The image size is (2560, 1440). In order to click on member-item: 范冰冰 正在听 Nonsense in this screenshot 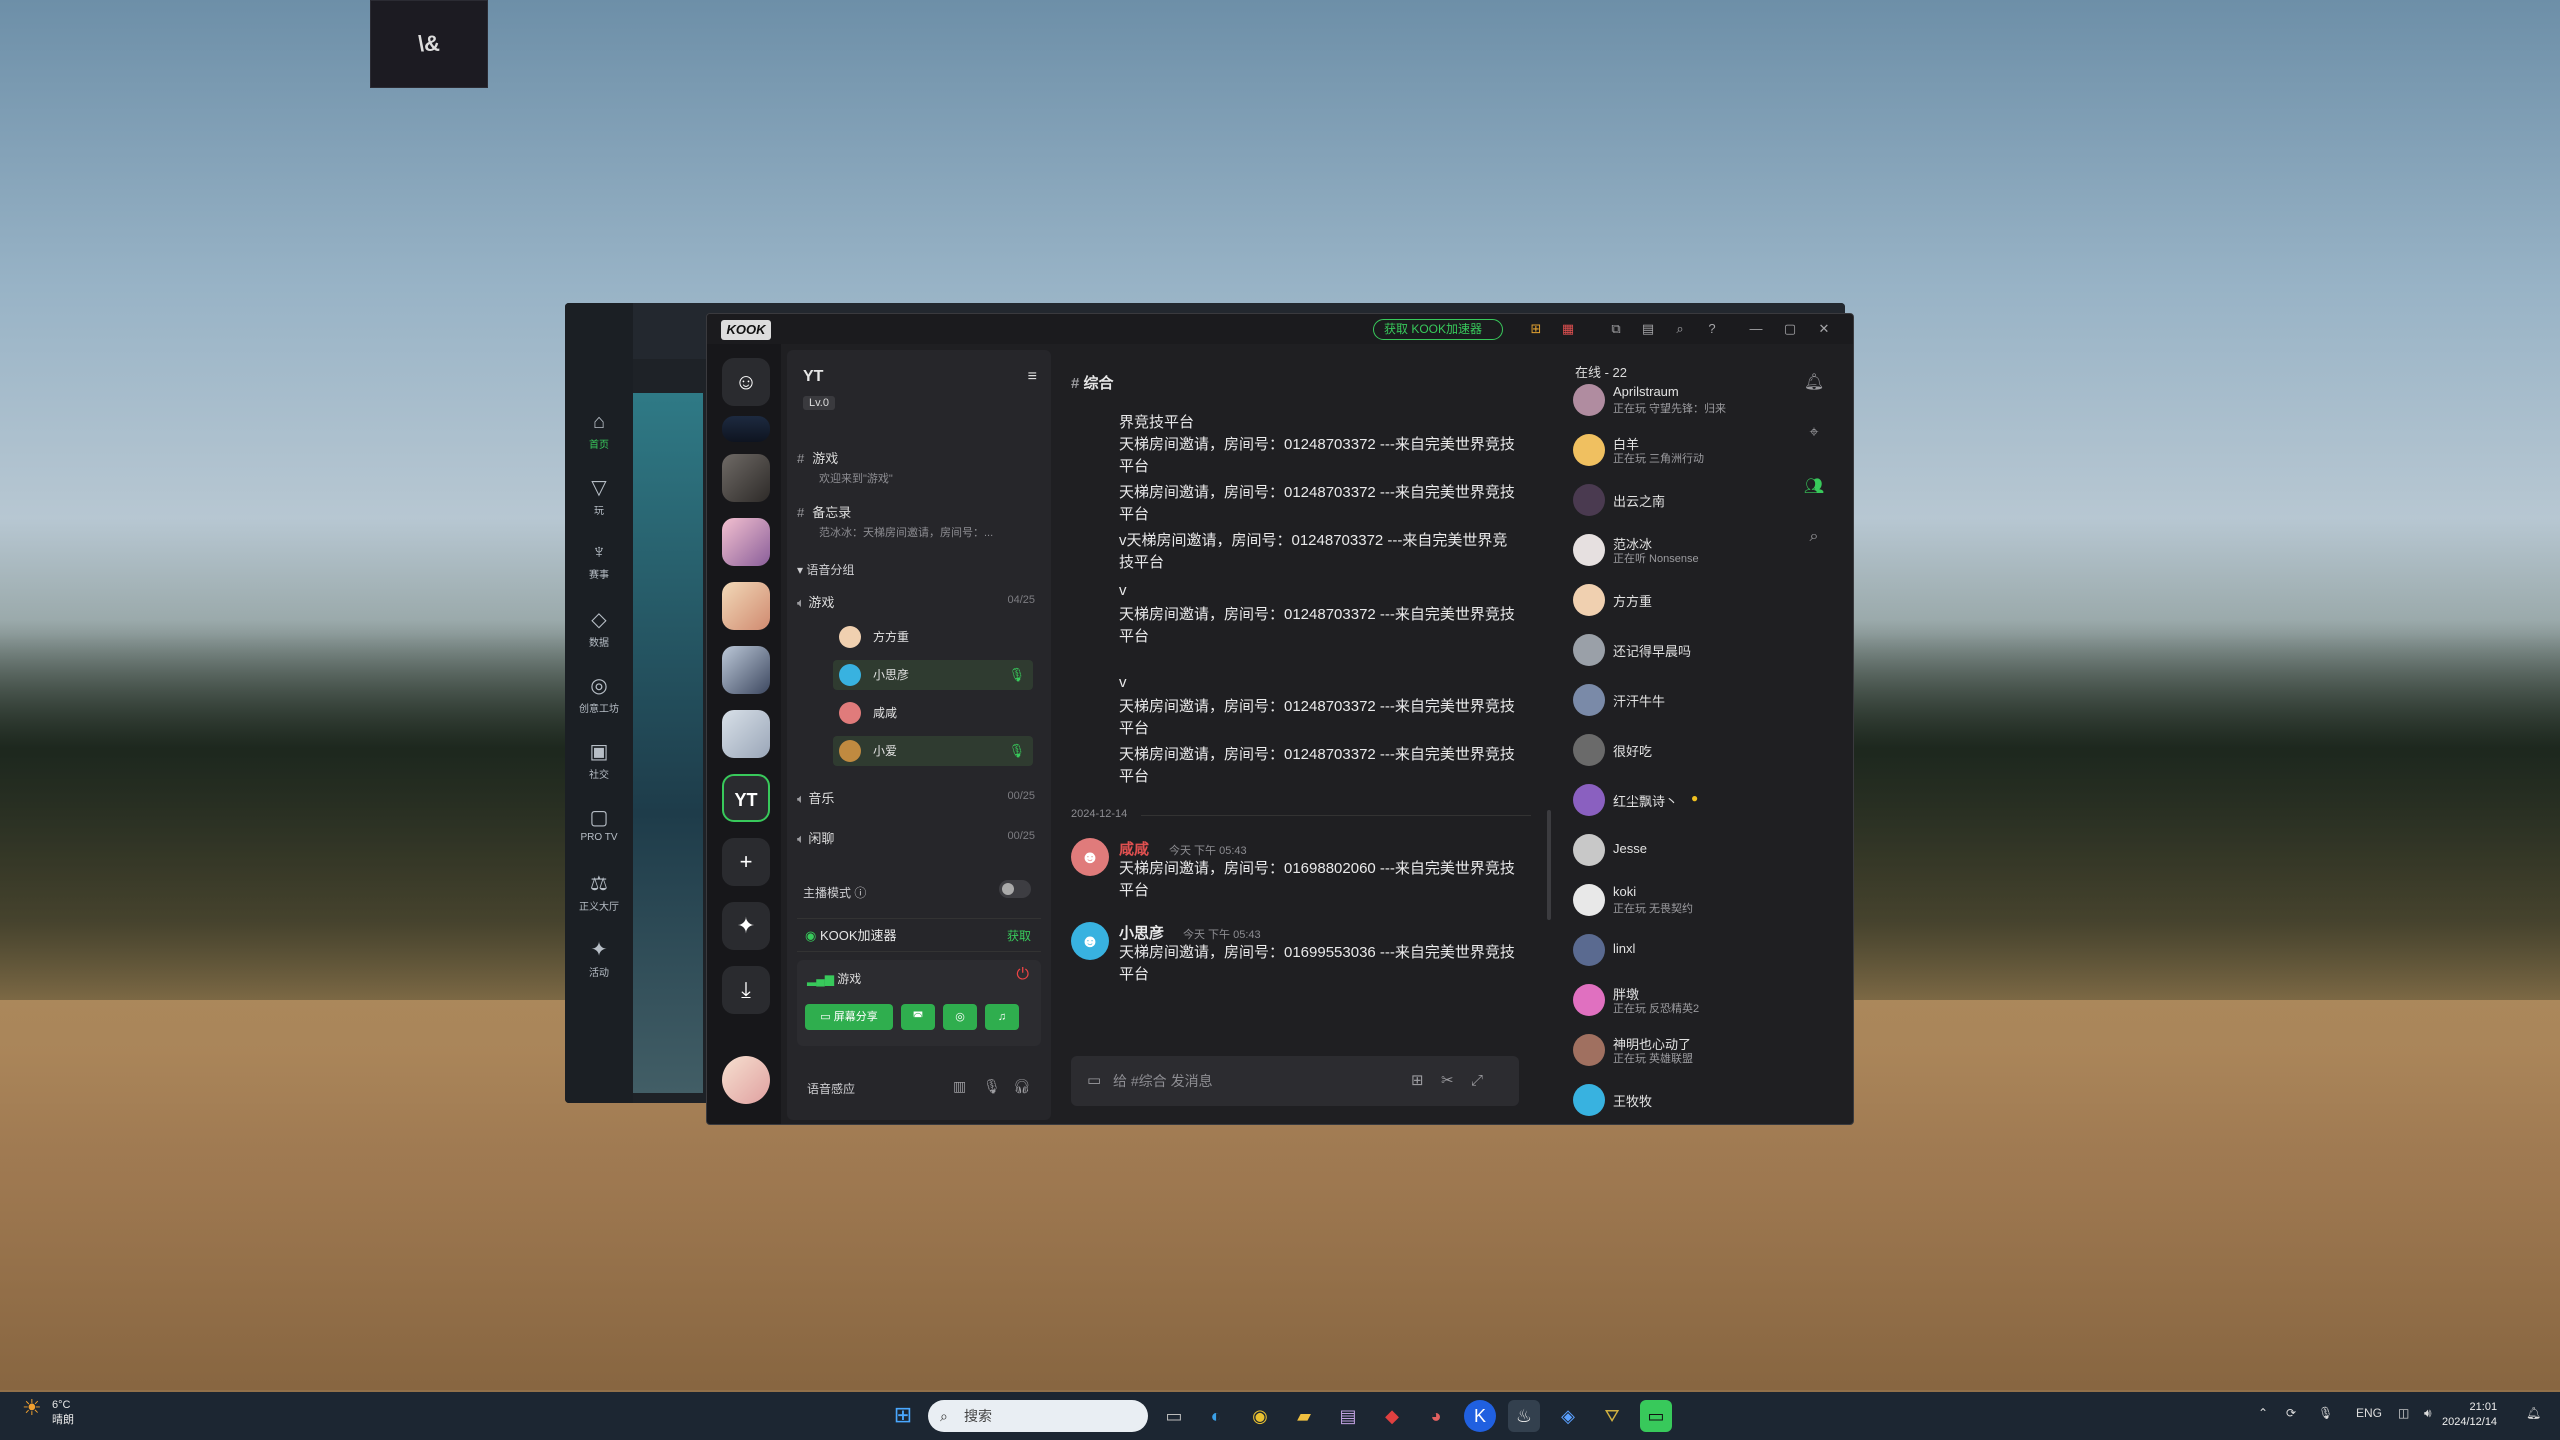, I will do `click(1678, 550)`.